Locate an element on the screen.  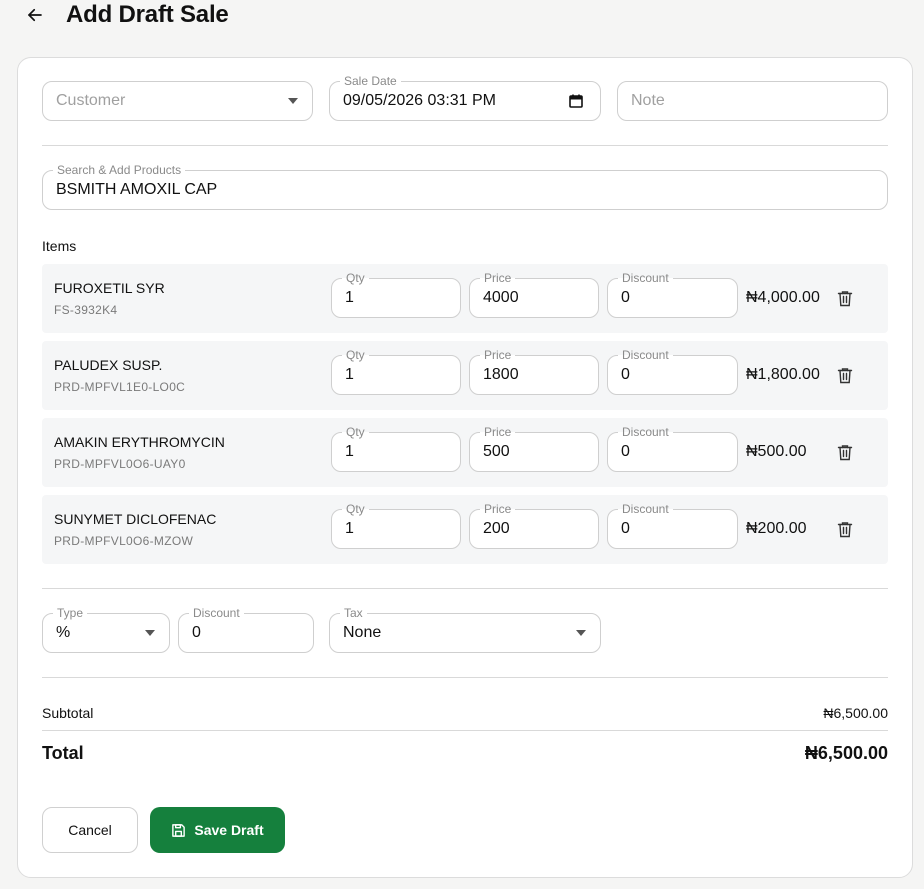
price-input: Price 200 is located at coordinates (534, 525).